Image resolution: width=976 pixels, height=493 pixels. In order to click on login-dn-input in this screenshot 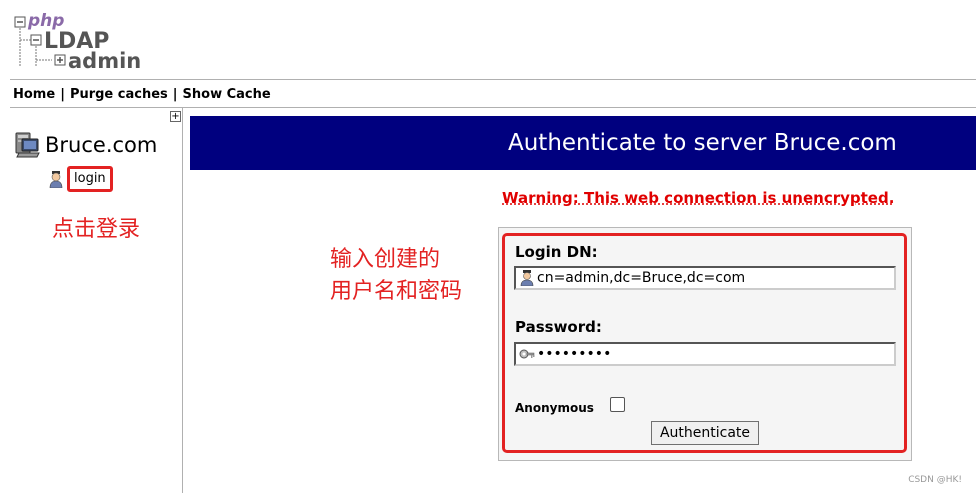, I will do `click(712, 278)`.